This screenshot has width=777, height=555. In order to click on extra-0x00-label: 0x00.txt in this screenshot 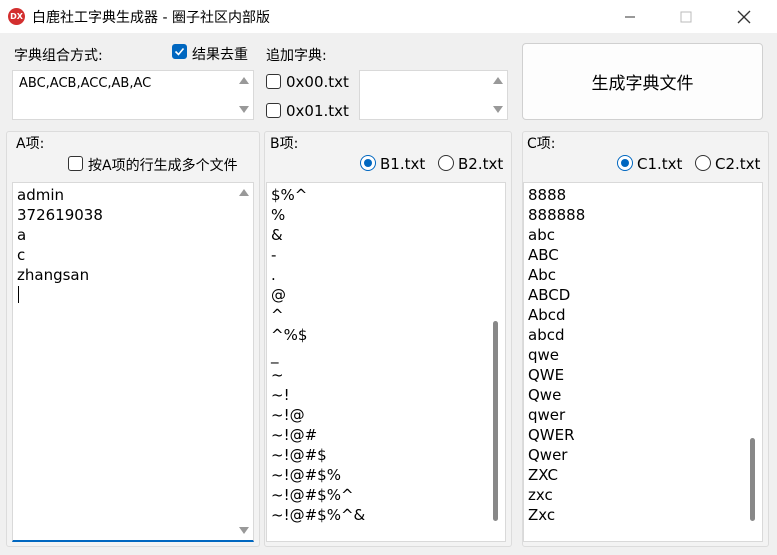, I will do `click(317, 82)`.